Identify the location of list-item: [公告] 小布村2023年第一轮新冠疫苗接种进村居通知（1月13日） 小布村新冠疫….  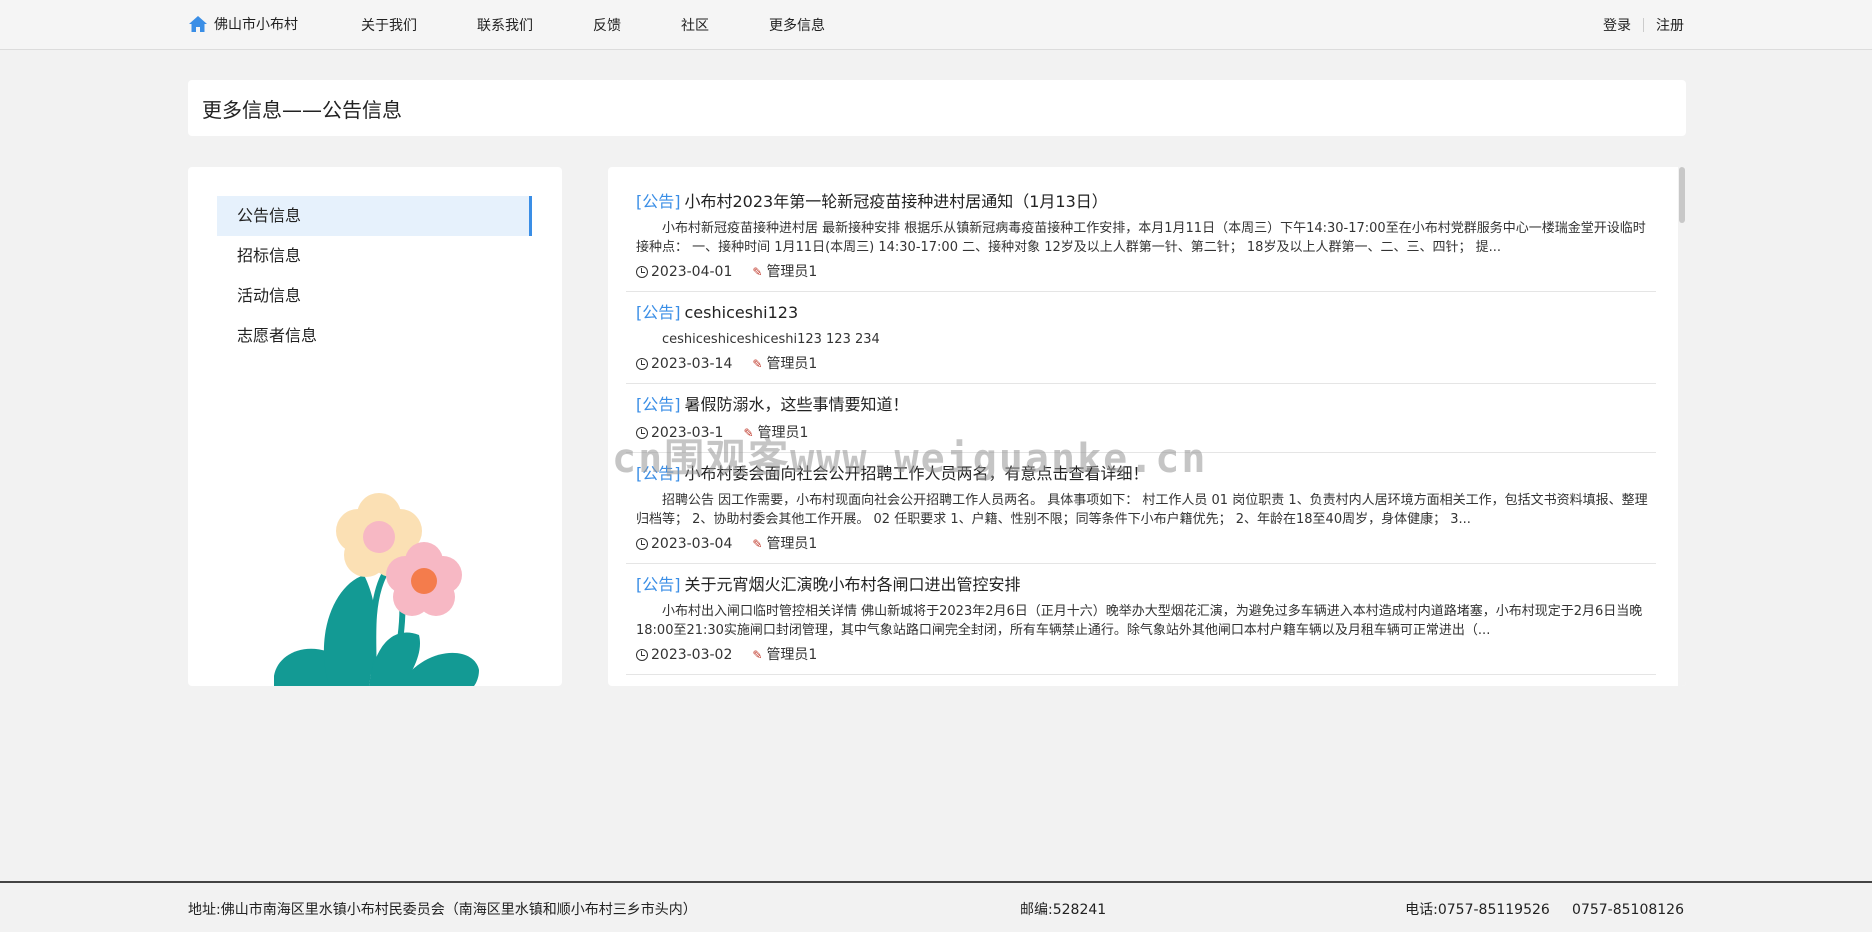
(1141, 236).